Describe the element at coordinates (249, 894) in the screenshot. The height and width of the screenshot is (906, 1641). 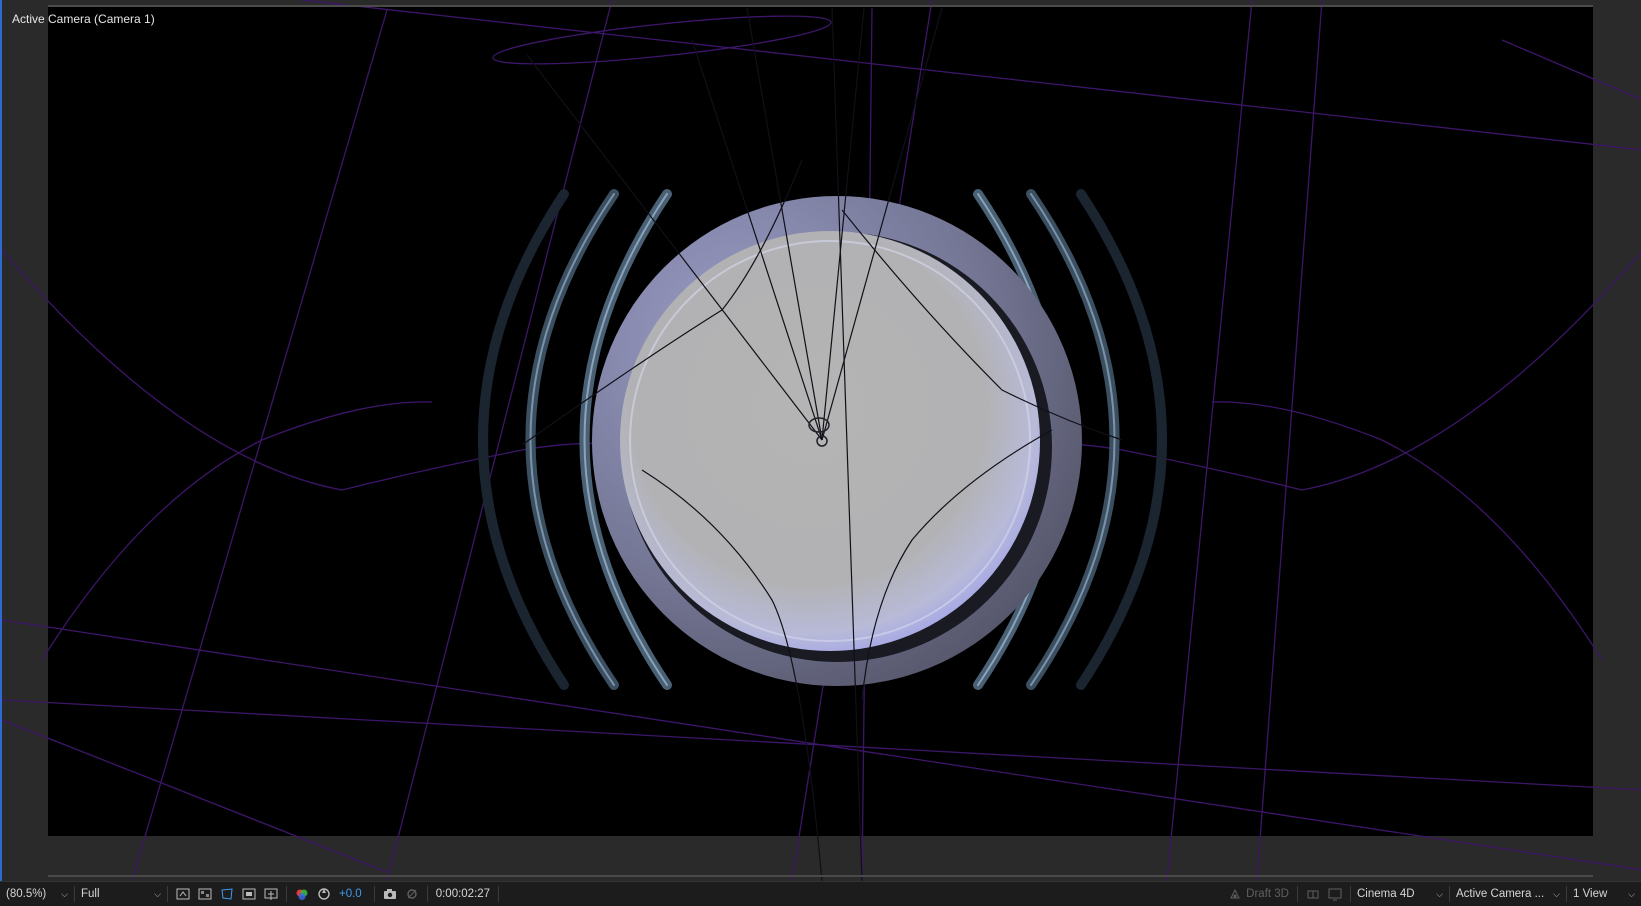
I see `guides-icon` at that location.